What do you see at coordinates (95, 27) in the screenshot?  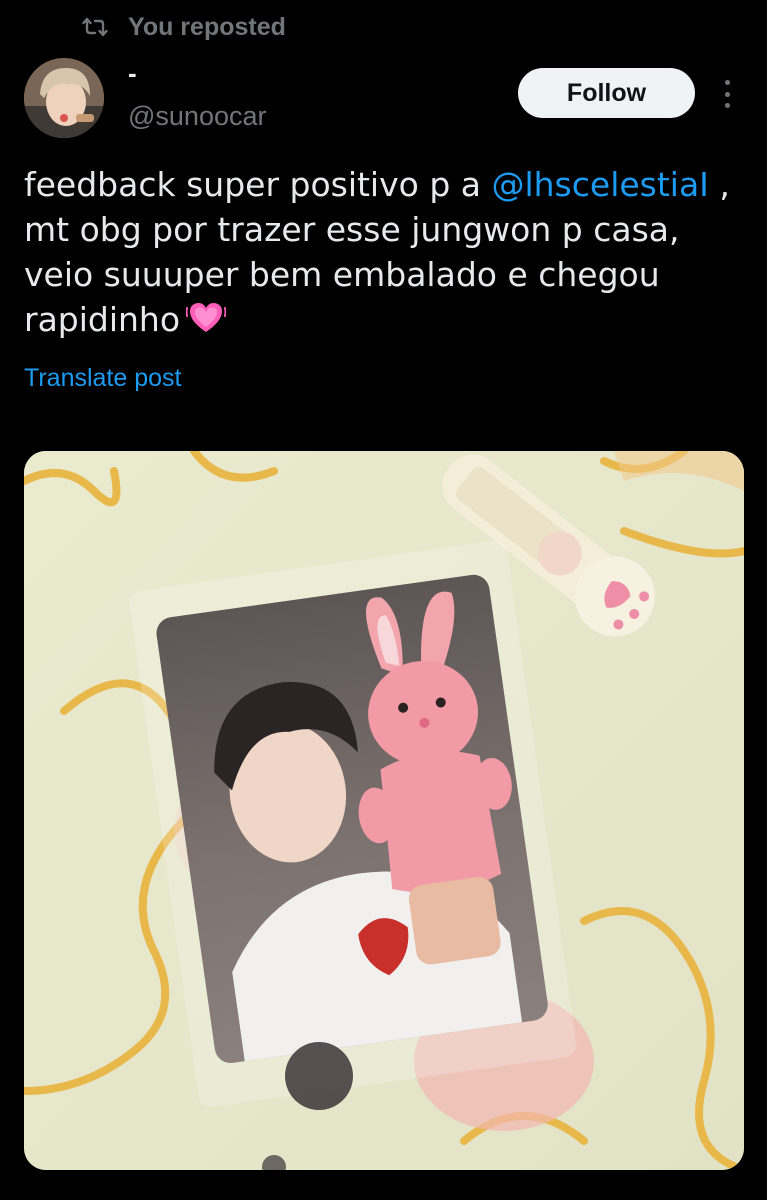 I see `repost-icon` at bounding box center [95, 27].